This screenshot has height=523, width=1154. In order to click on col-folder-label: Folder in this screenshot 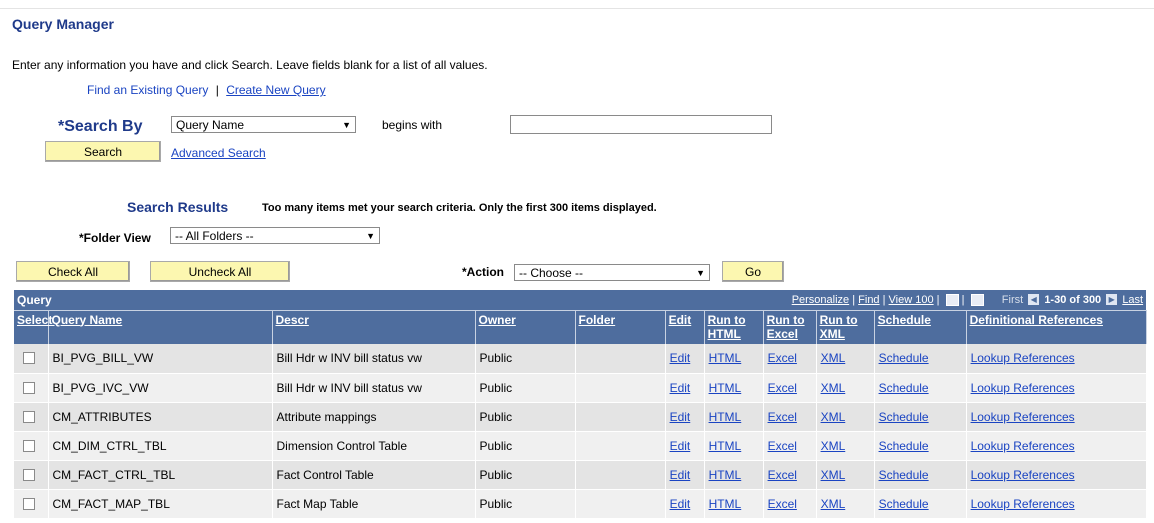, I will do `click(597, 320)`.